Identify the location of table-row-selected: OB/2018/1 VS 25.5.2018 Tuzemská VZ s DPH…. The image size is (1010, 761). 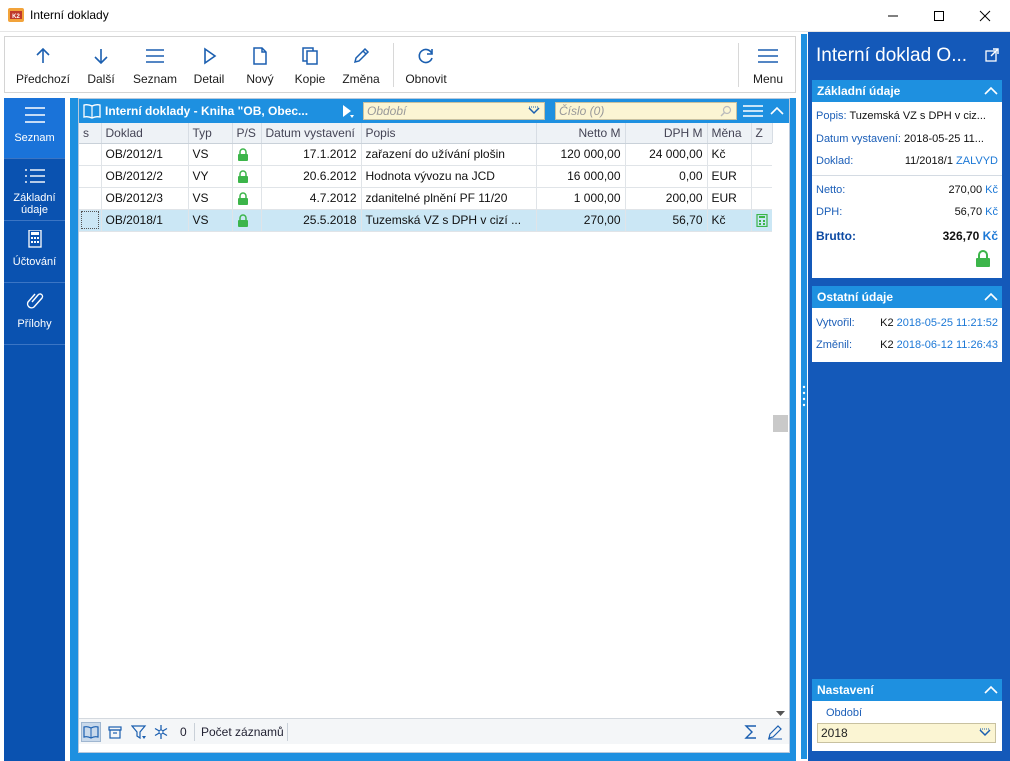
(426, 220).